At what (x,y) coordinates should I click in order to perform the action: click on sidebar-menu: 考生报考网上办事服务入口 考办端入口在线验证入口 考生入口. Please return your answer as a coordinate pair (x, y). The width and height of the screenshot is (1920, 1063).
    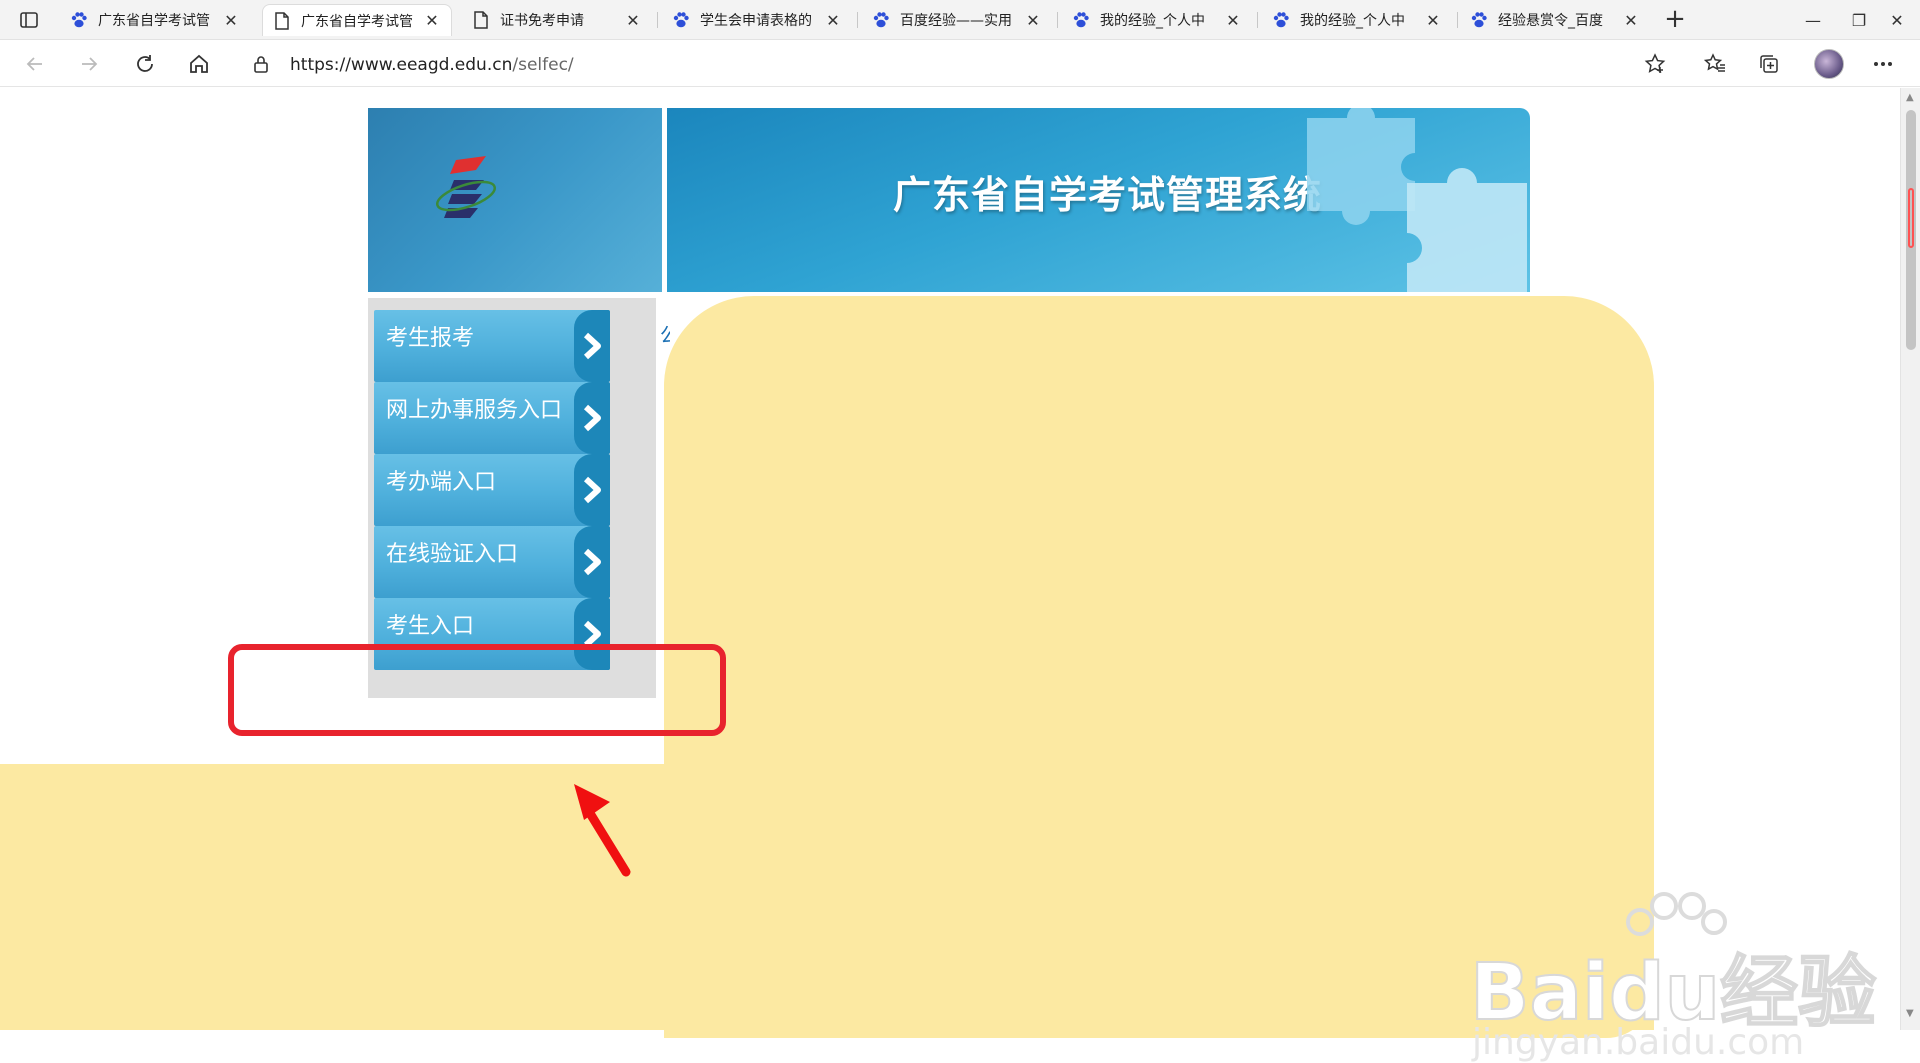
    Looking at the image, I should click on (512, 498).